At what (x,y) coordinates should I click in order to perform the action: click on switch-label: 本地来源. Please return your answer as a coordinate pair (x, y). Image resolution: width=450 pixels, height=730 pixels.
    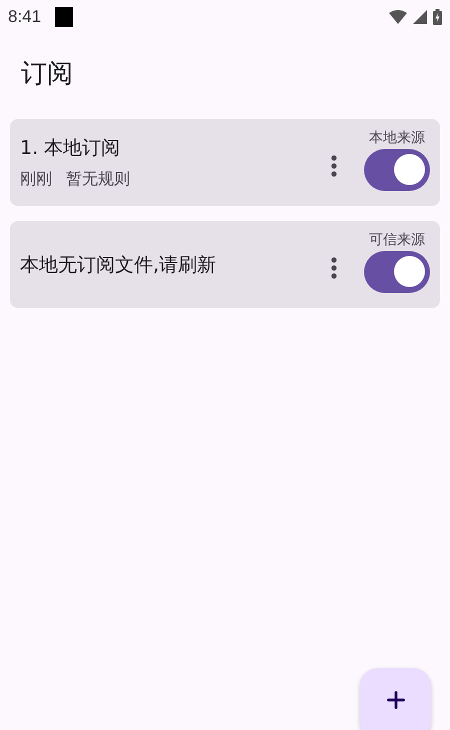
    Looking at the image, I should click on (397, 137).